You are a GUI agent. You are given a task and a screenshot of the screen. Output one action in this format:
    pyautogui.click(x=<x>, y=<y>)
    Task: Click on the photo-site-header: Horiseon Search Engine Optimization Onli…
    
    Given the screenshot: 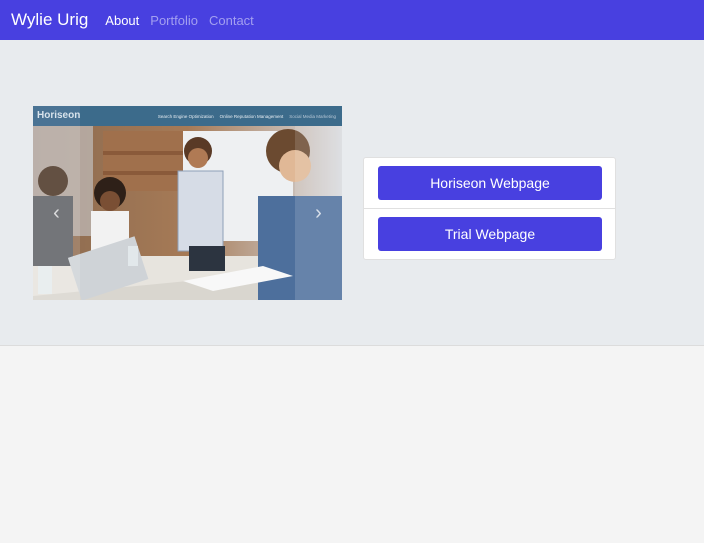 What is the action you would take?
    pyautogui.click(x=187, y=116)
    